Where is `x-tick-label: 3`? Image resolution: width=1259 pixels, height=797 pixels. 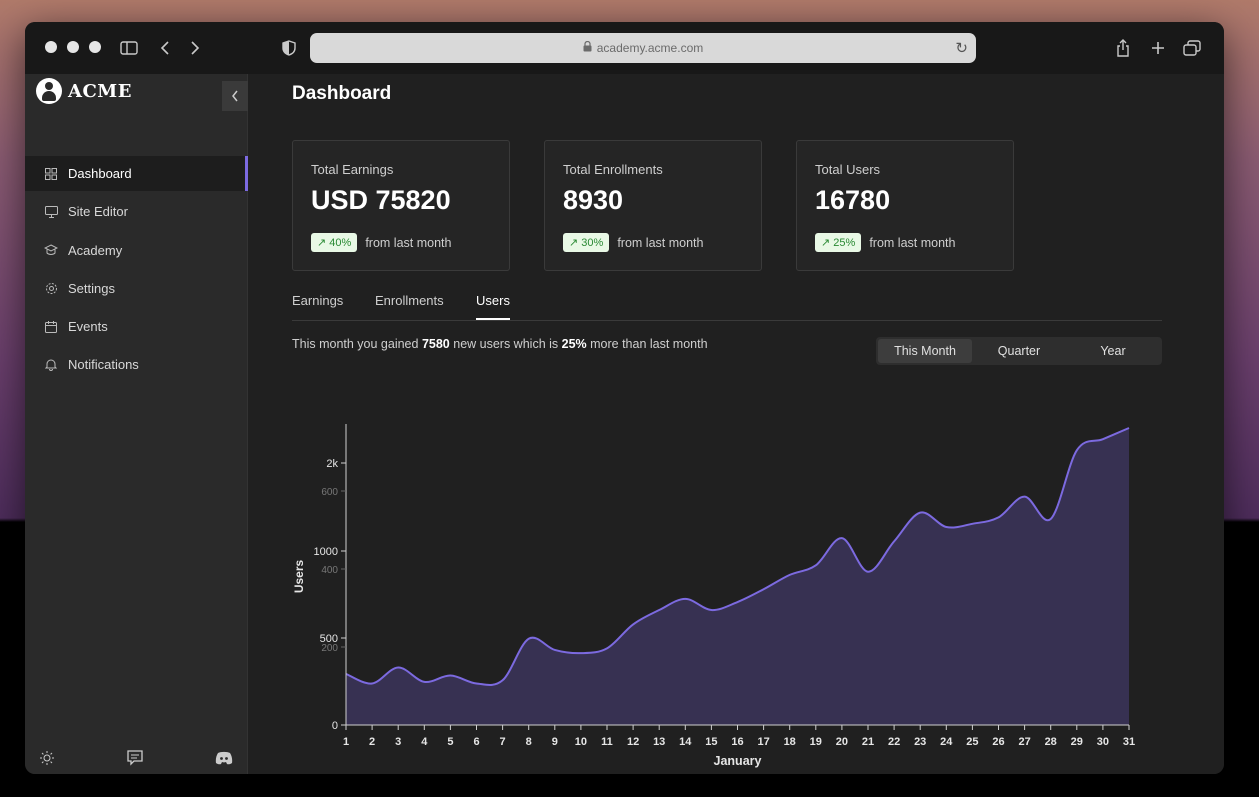
x-tick-label: 3 is located at coordinates (398, 742).